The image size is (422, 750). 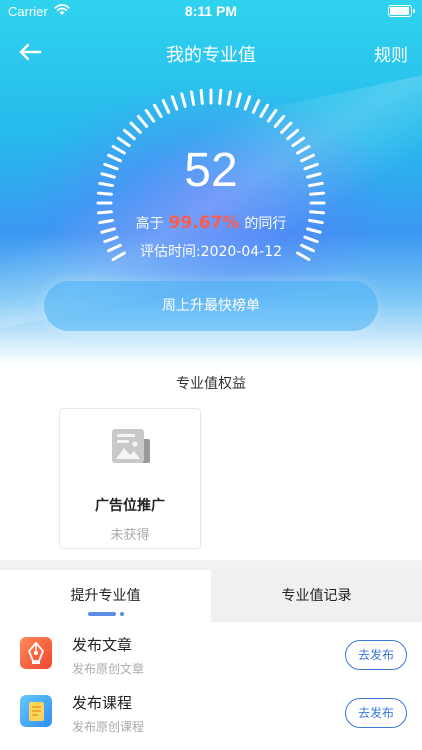 I want to click on status-bar: Carrier 8:11 PM, so click(x=211, y=12).